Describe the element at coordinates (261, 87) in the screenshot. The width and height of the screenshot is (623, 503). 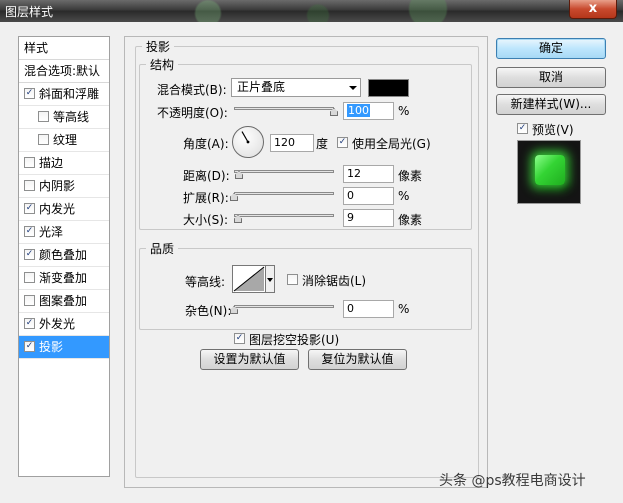
I see `blend-mode-value: 正片叠底` at that location.